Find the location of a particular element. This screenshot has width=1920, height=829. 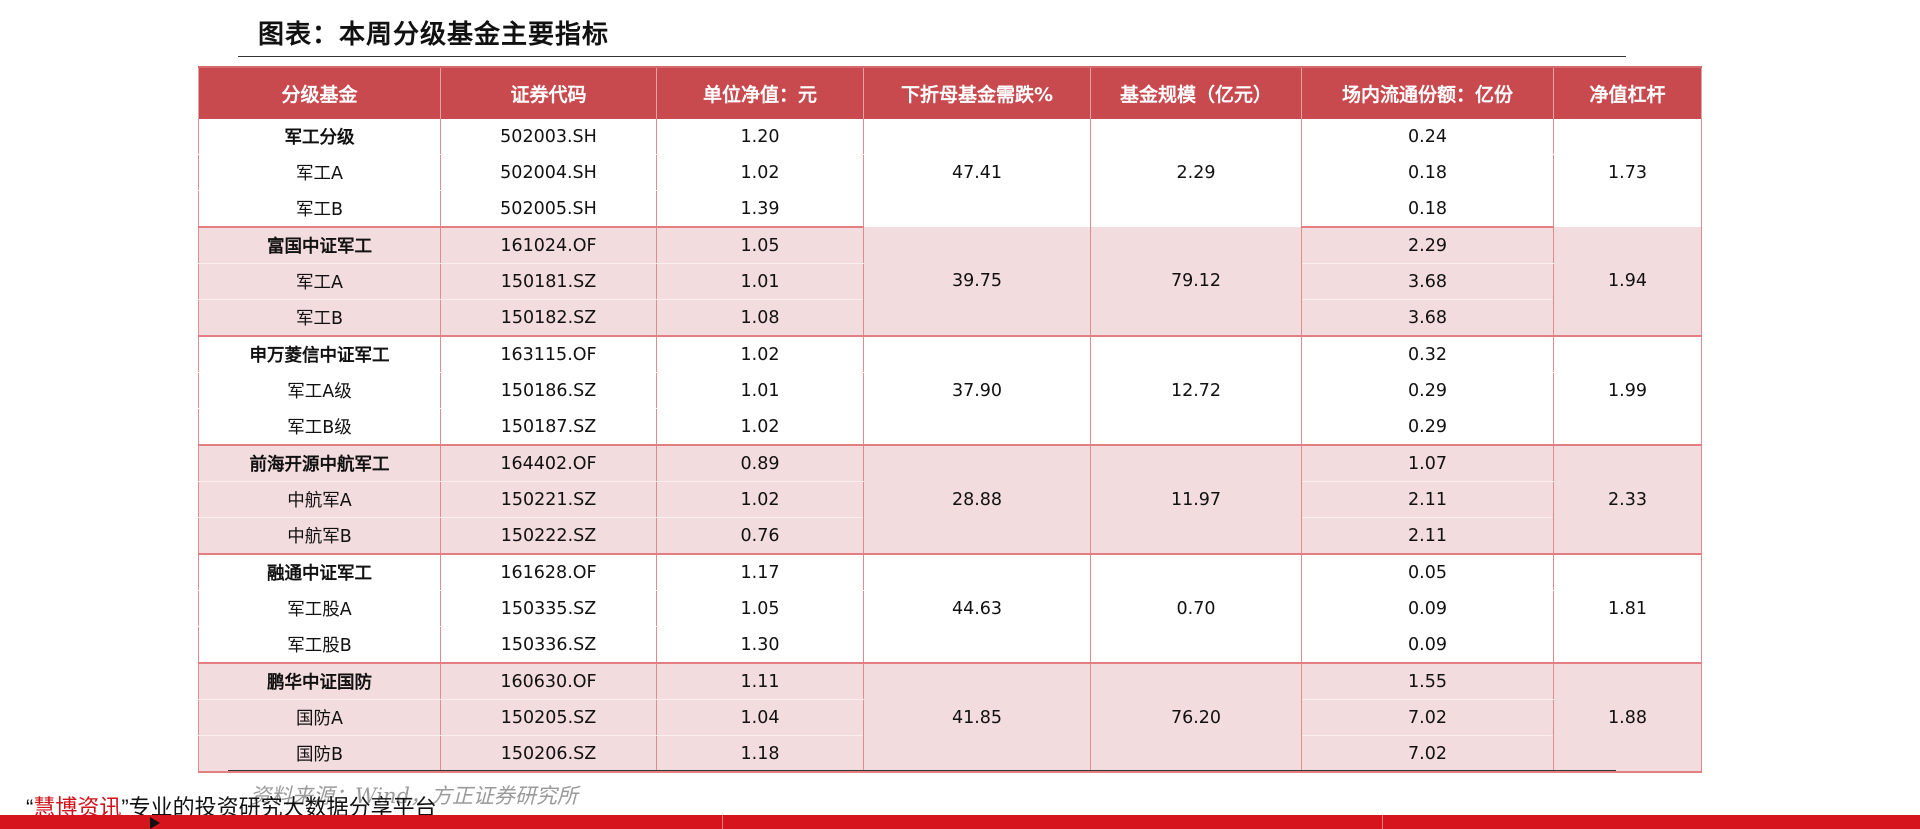

float-shares-cell: 0.29 is located at coordinates (1427, 427).